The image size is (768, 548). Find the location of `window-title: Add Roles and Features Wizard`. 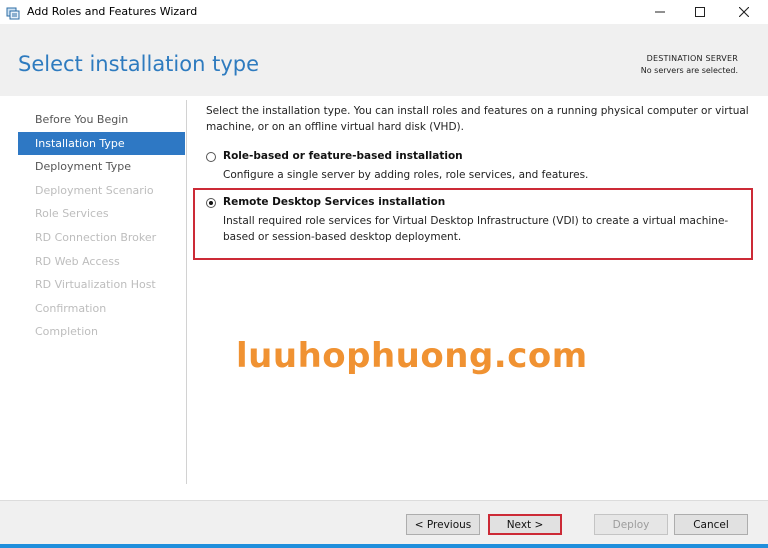

window-title: Add Roles and Features Wizard is located at coordinates (112, 11).